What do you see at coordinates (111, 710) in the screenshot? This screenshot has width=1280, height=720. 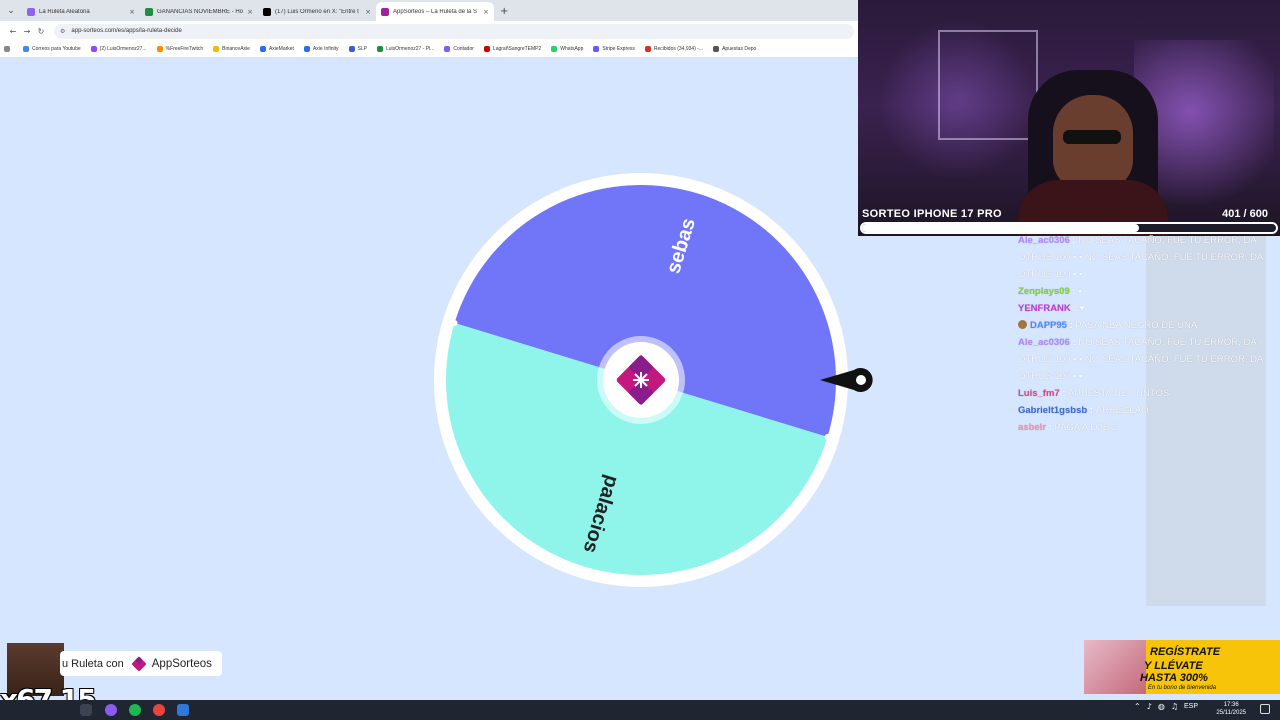 I see `obs-icon` at bounding box center [111, 710].